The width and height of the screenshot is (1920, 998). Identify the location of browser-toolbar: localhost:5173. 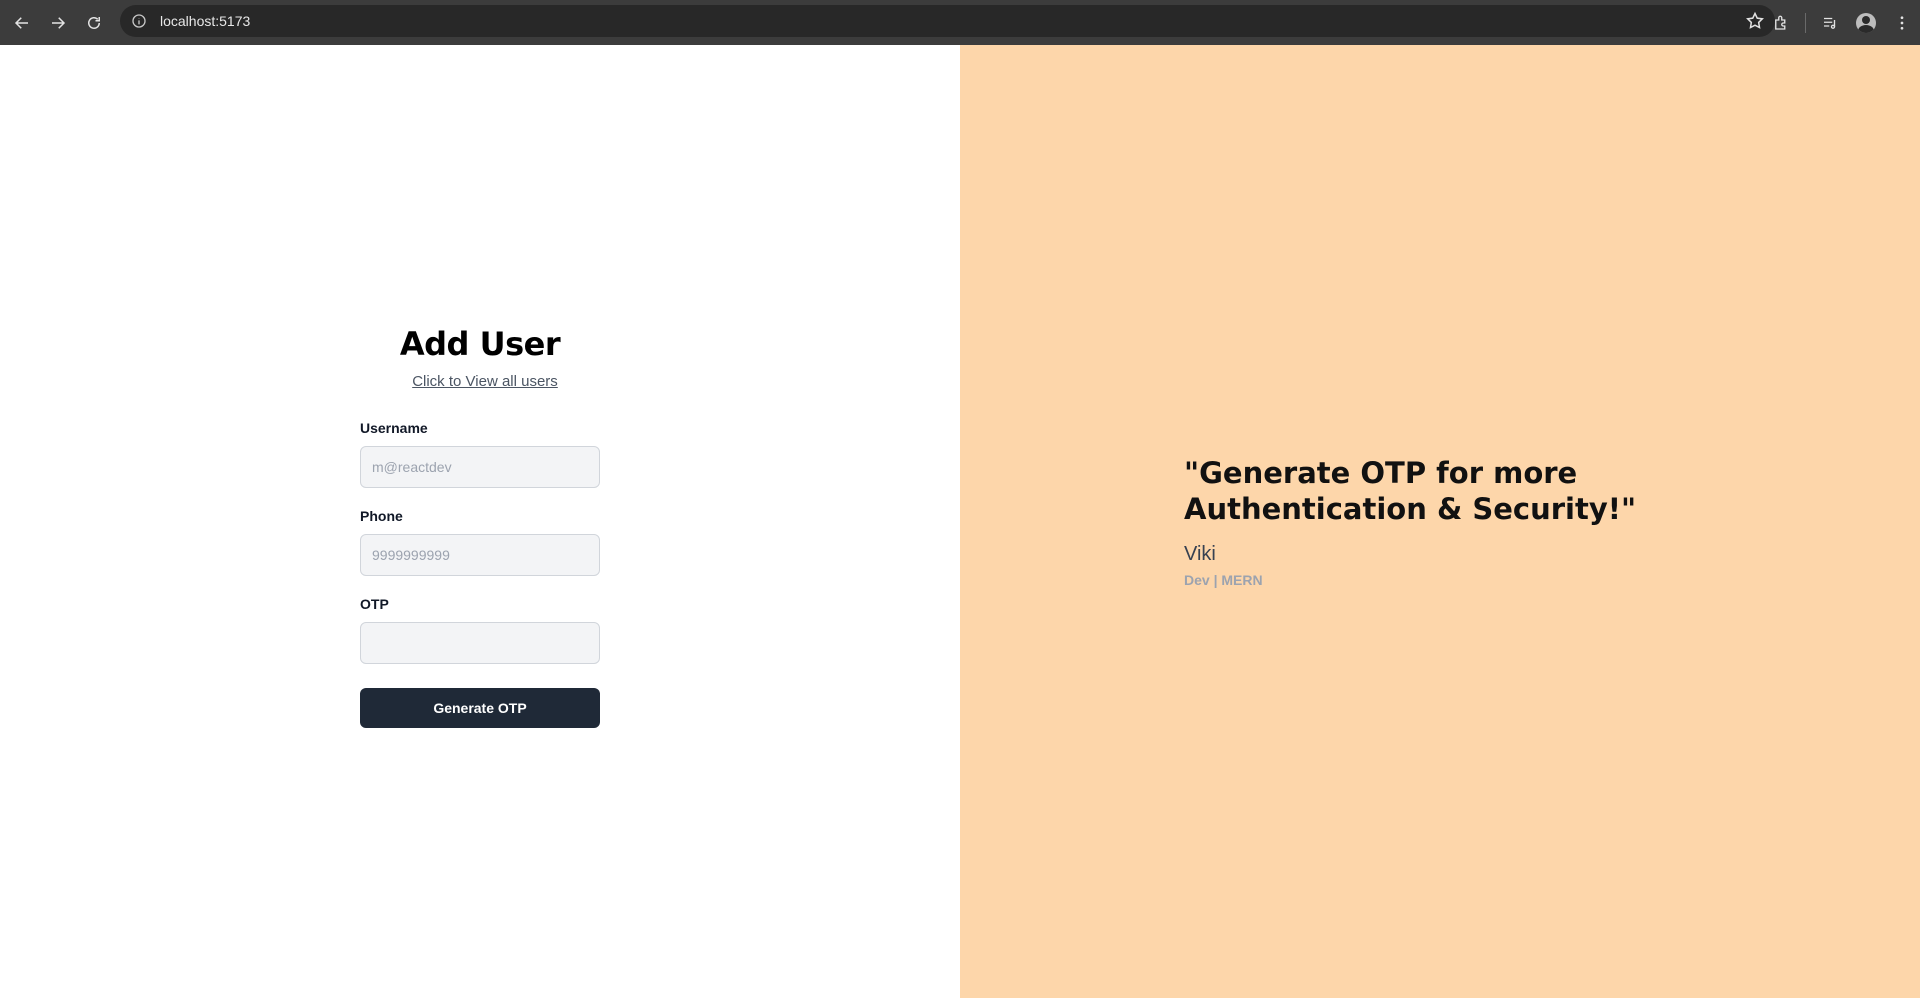
(960, 22).